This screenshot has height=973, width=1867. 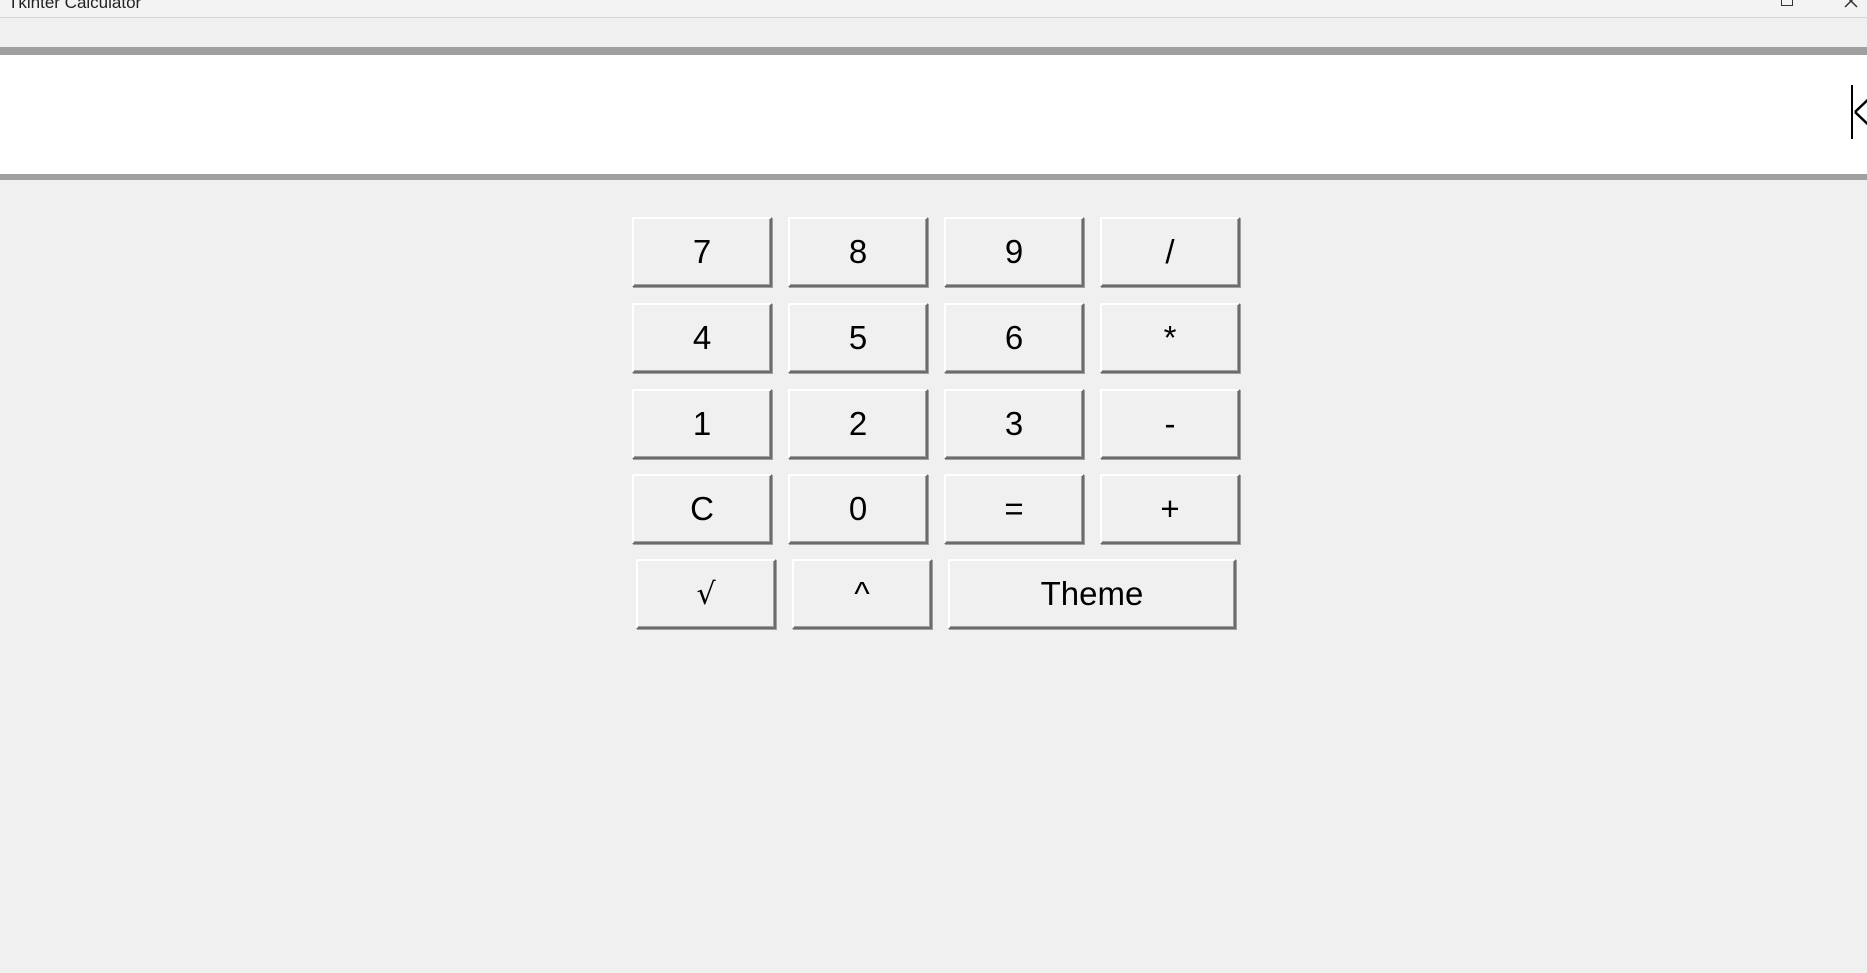 I want to click on sqrt-button: √, so click(x=706, y=594).